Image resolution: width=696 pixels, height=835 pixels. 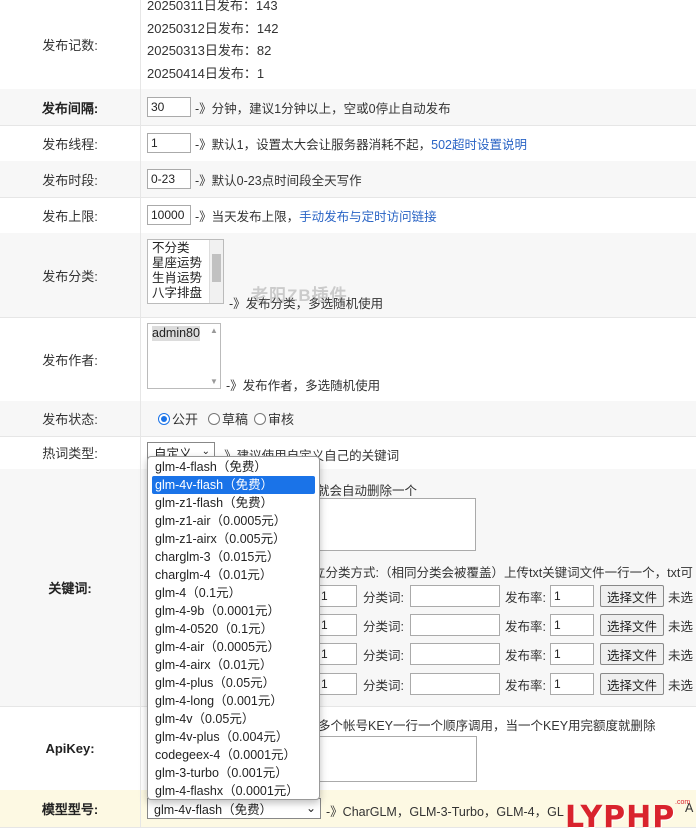 I want to click on keywords-textarea, so click(x=396, y=524).